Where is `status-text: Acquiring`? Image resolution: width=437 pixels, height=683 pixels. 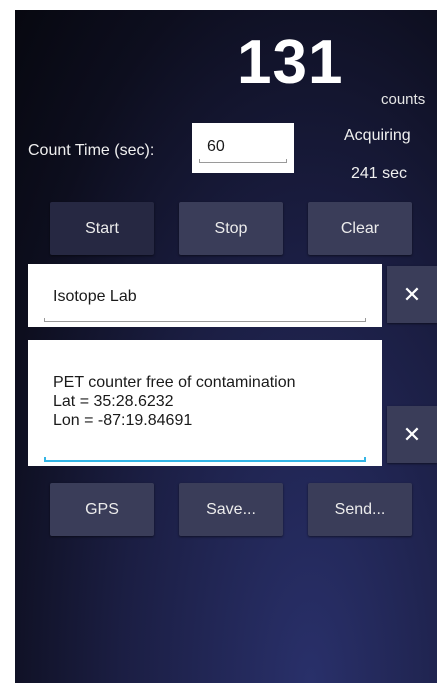
status-text: Acquiring is located at coordinates (377, 135).